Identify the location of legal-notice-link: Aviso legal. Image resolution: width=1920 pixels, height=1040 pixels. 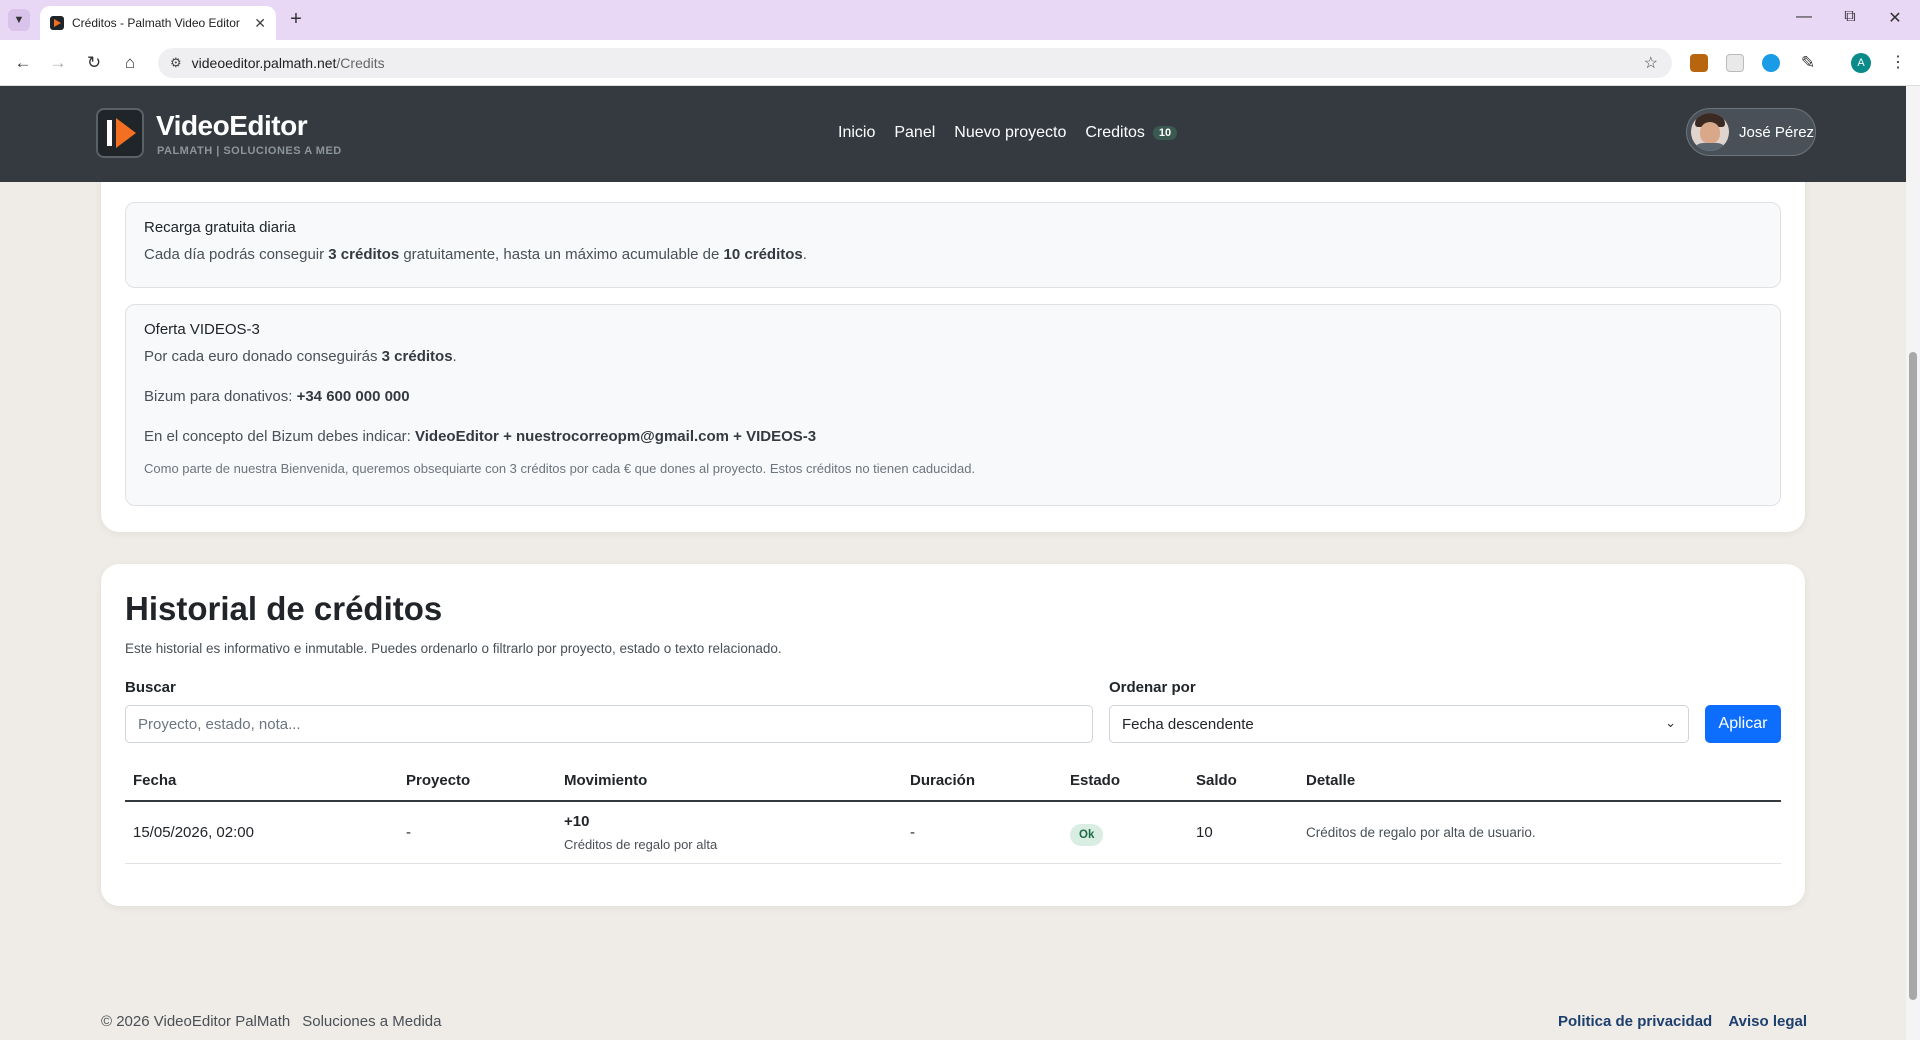
(1767, 1021).